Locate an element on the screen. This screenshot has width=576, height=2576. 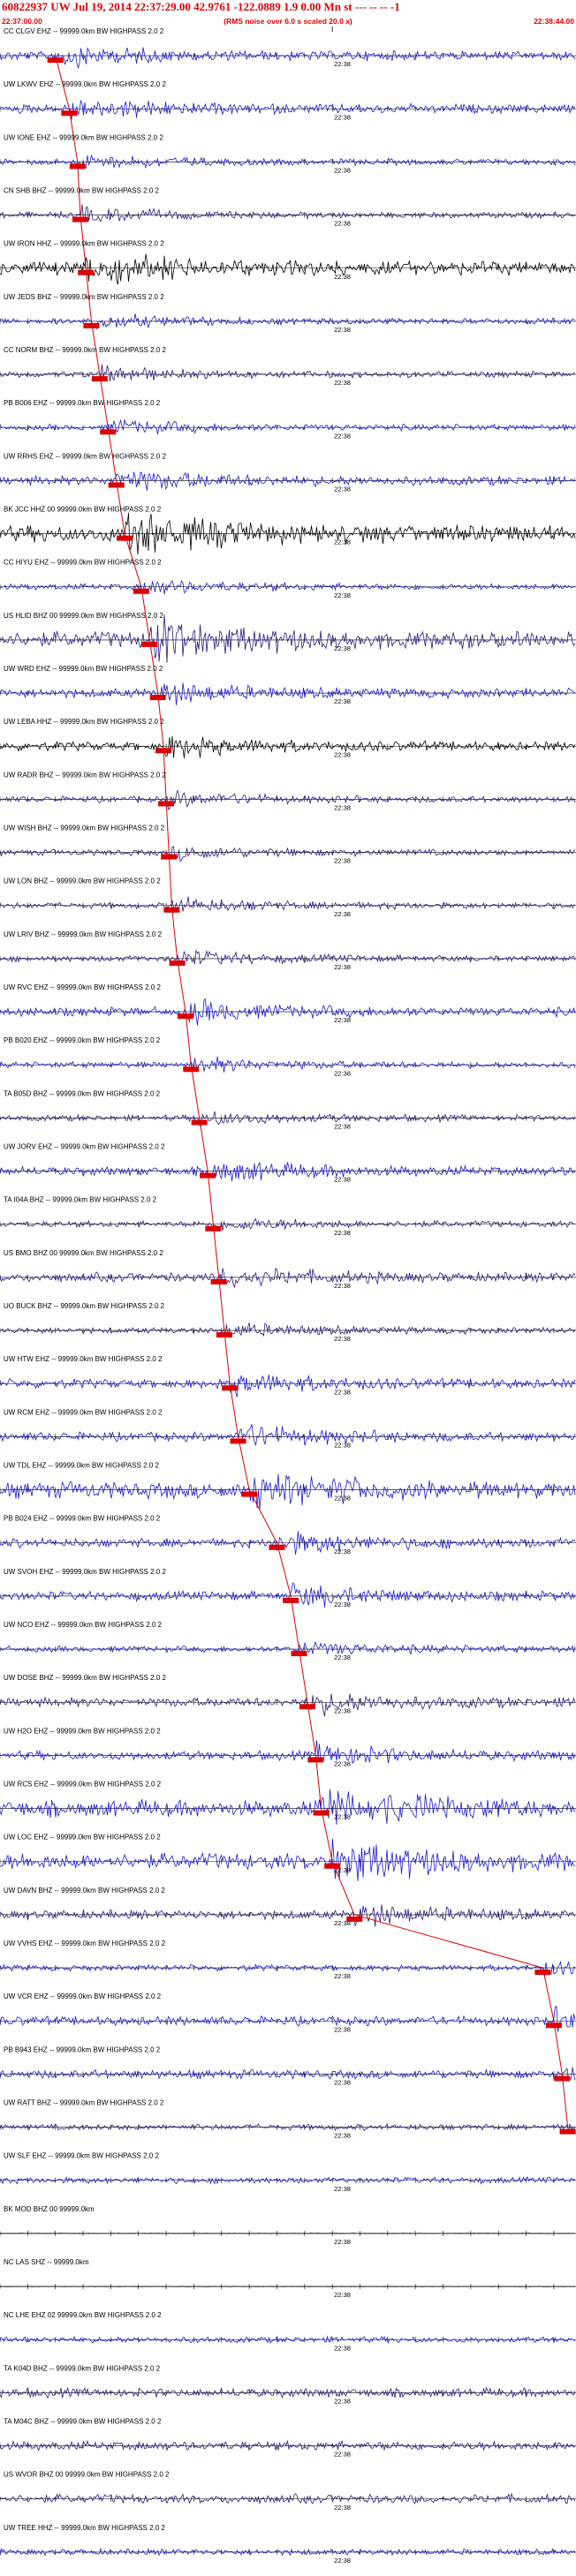
trace-group: BK MOD BHZ 00 99999.0km 22:38 is located at coordinates (288, 2226).